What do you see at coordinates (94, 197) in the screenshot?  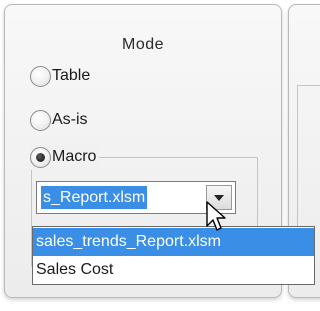 I see `combo-selected-text: s_Report.xlsm` at bounding box center [94, 197].